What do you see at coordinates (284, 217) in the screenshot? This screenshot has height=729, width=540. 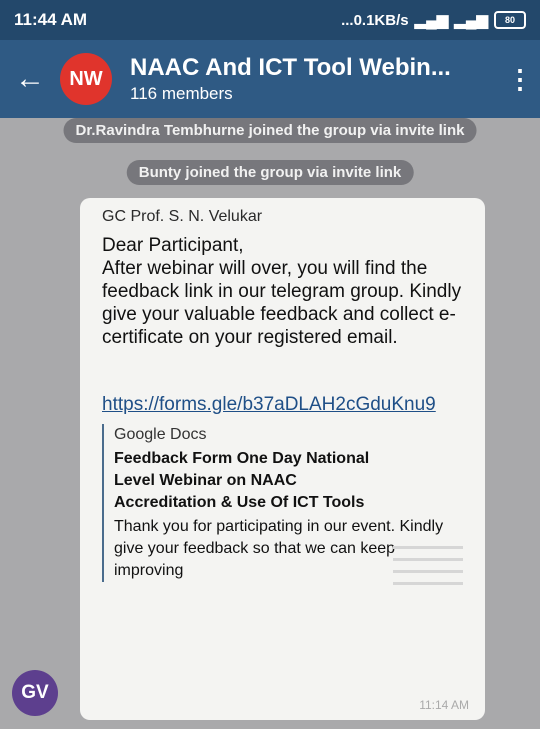 I see `message-sender: GC Prof. S. N. Velukar` at bounding box center [284, 217].